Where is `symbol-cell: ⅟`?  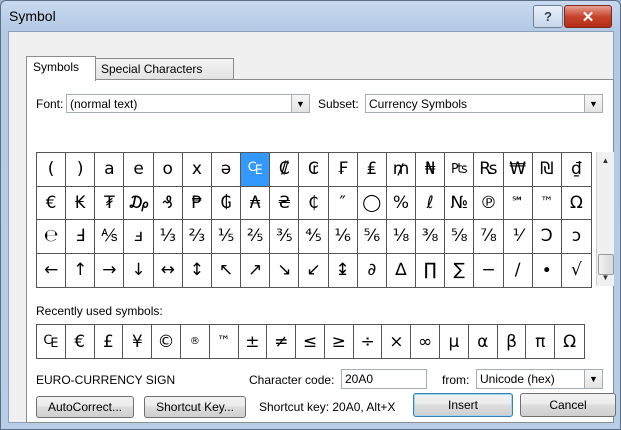 symbol-cell: ⅟ is located at coordinates (518, 237).